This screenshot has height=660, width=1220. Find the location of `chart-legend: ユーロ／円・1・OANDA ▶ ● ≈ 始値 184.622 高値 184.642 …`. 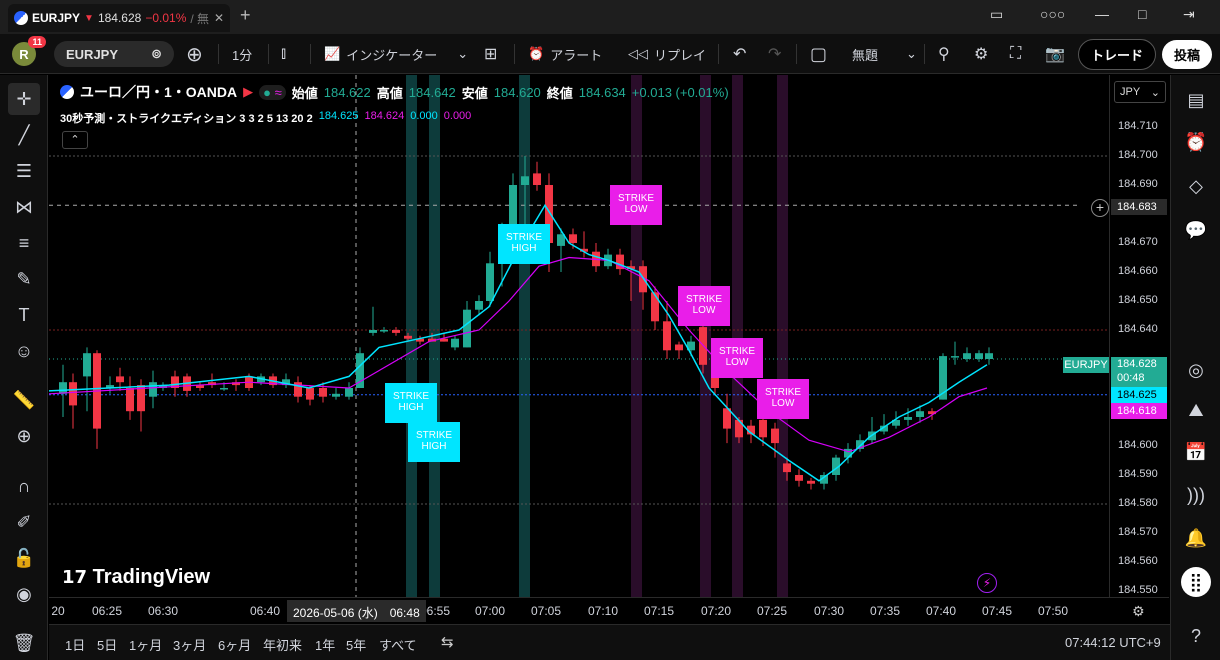

chart-legend: ユーロ／円・1・OANDA ▶ ● ≈ 始値 184.622 高値 184.642 … is located at coordinates (394, 92).